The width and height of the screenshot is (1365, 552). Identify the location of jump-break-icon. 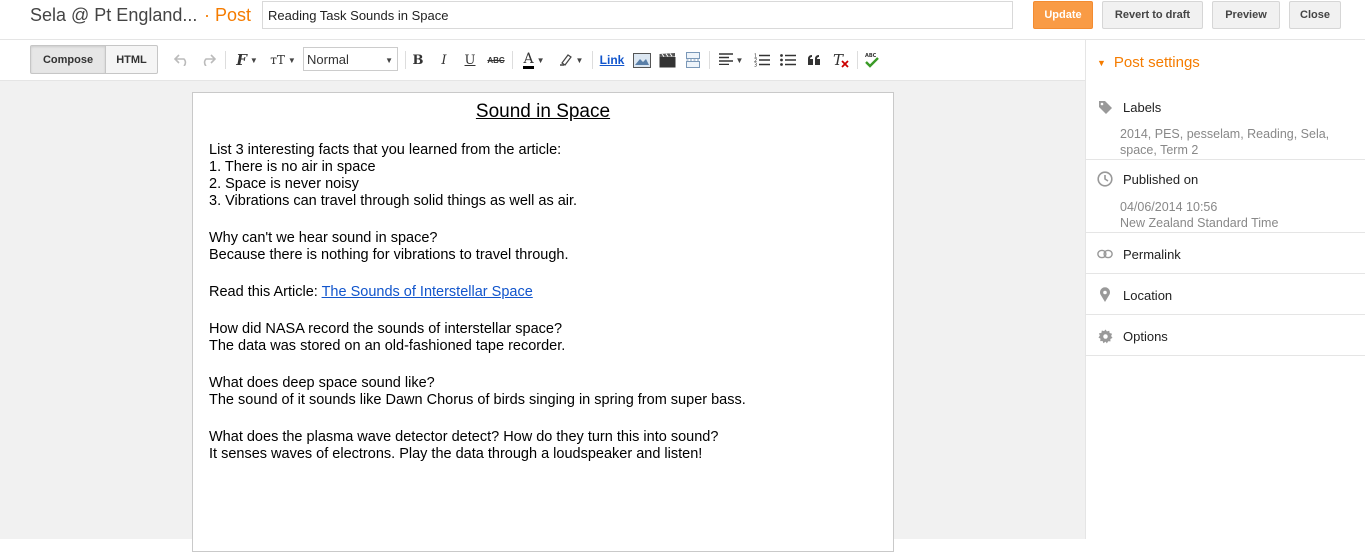
(693, 60).